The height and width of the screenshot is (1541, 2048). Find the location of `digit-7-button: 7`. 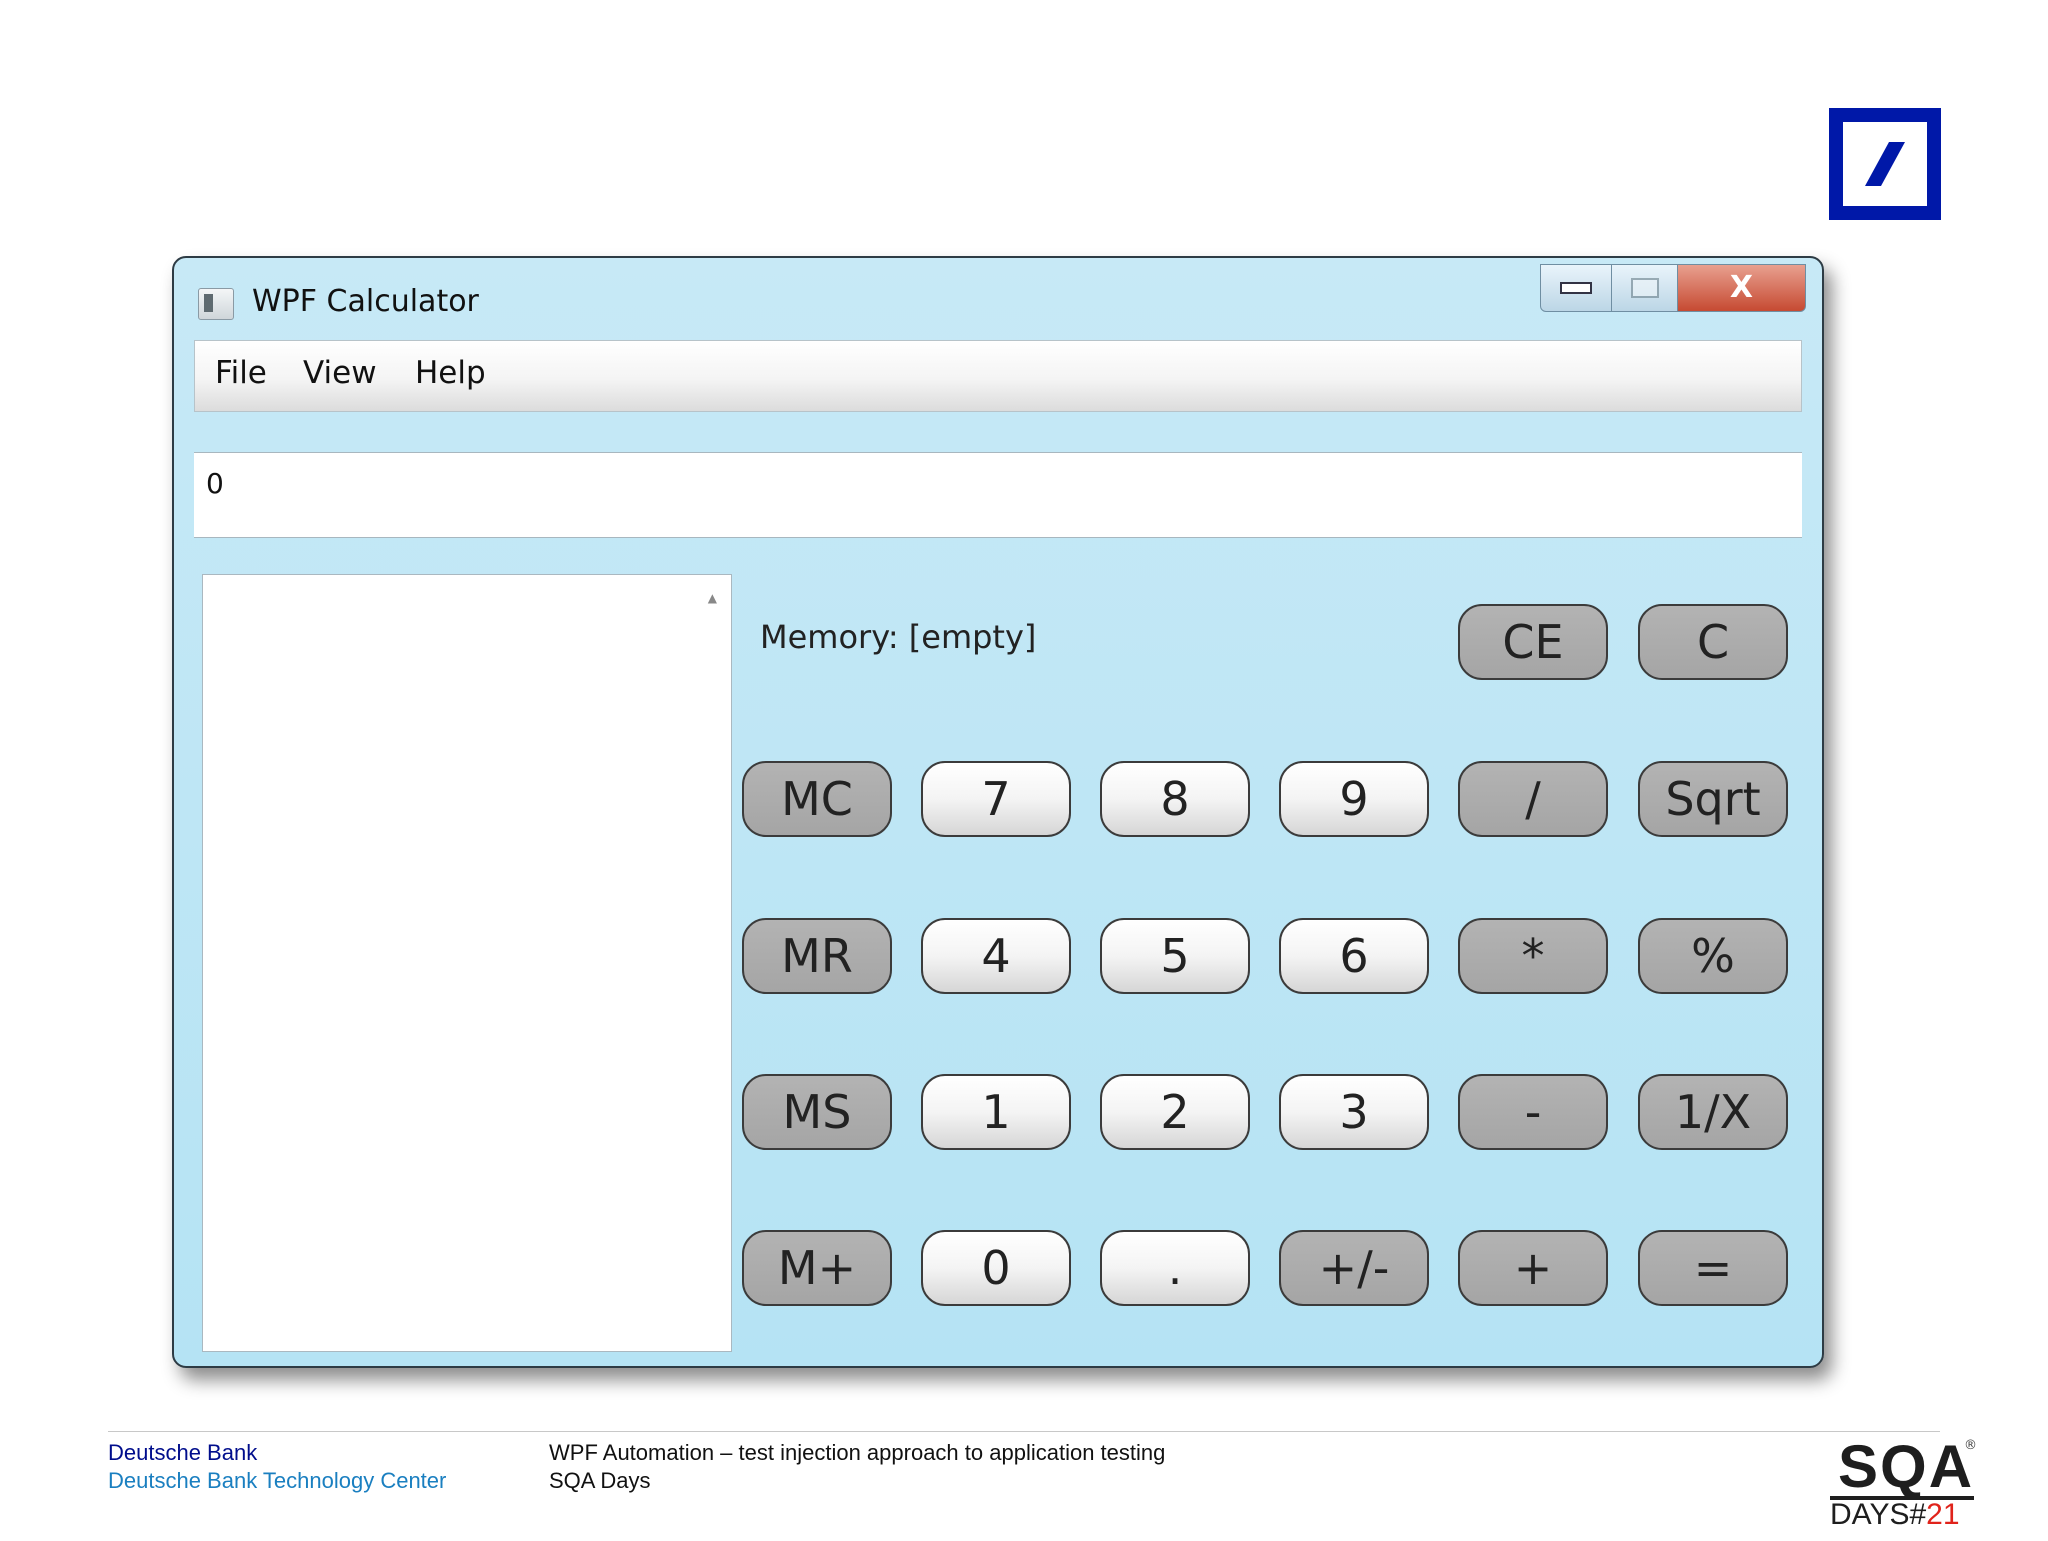

digit-7-button: 7 is located at coordinates (996, 799).